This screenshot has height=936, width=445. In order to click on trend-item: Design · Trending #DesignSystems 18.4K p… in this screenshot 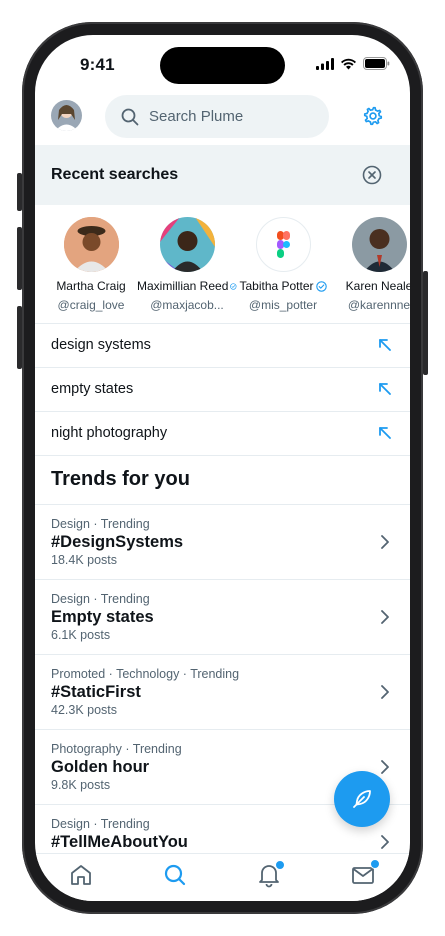, I will do `click(222, 541)`.